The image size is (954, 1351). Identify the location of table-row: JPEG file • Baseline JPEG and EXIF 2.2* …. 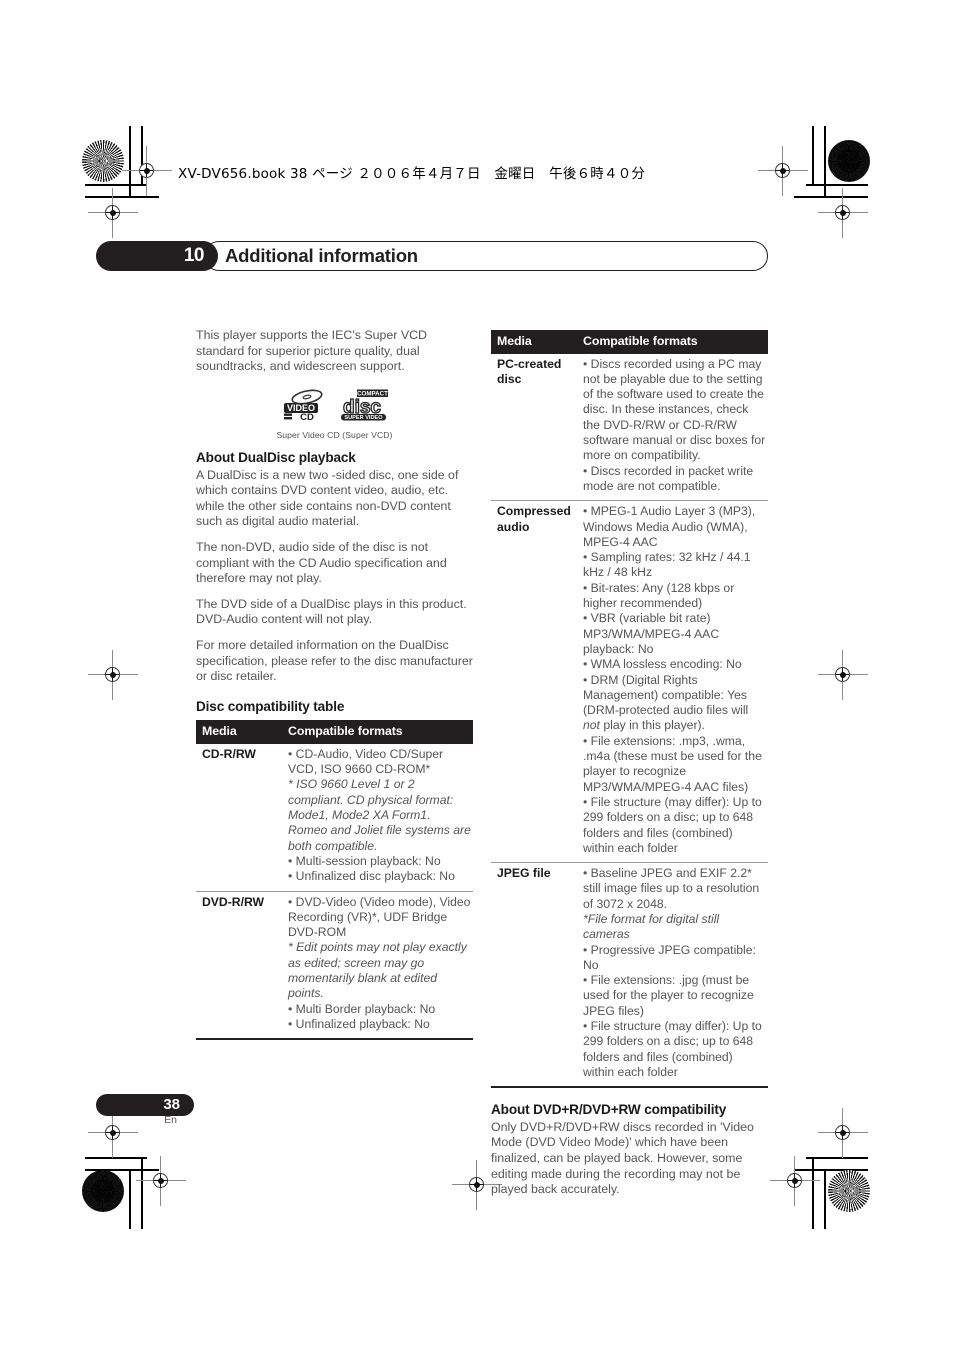
(629, 975).